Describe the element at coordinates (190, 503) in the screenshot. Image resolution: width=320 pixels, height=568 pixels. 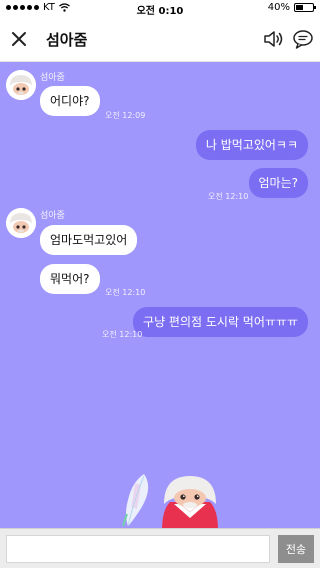
I see `mascot-character` at that location.